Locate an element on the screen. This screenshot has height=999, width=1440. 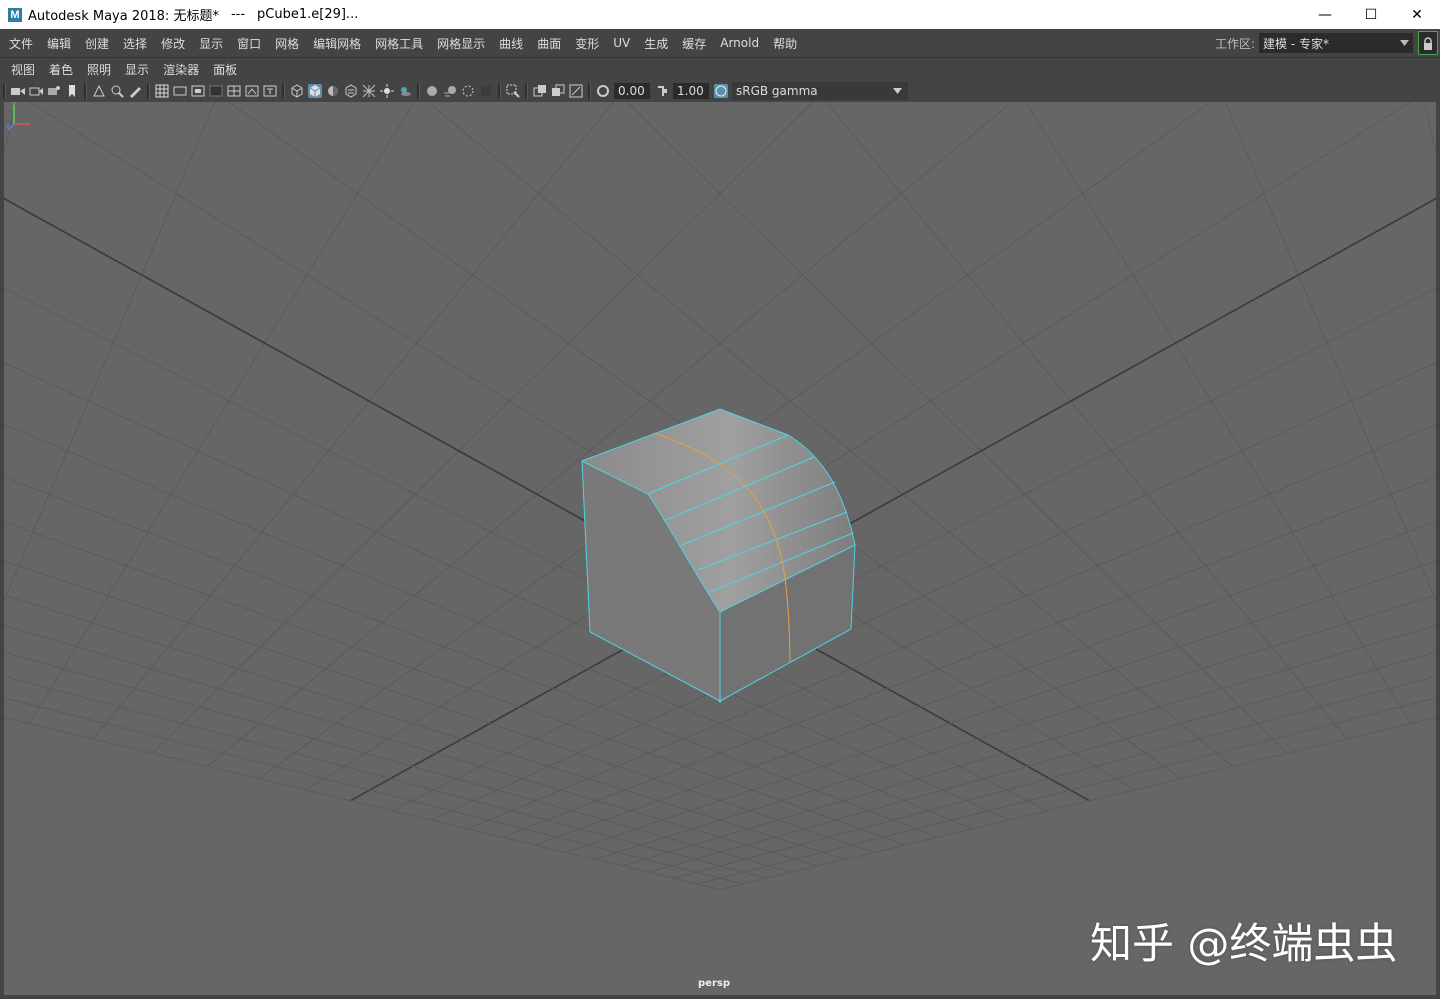
motion-blur-icon is located at coordinates (450, 91).